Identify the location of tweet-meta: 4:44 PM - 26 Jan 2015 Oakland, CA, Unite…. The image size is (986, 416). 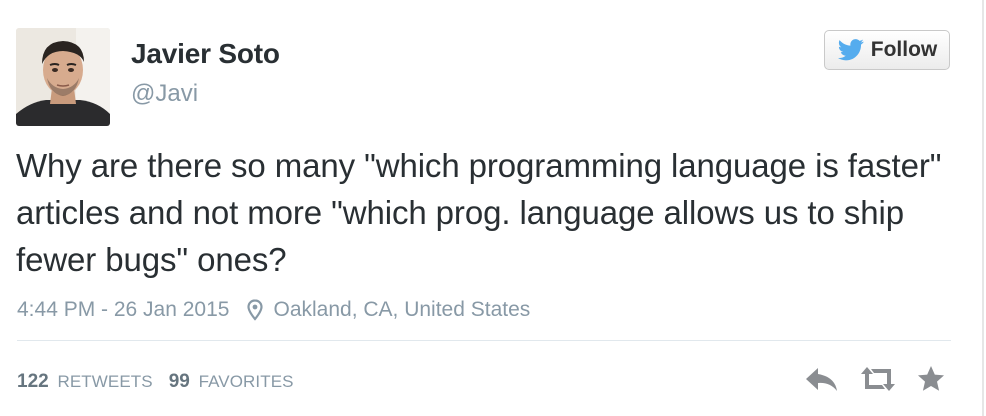
(273, 310).